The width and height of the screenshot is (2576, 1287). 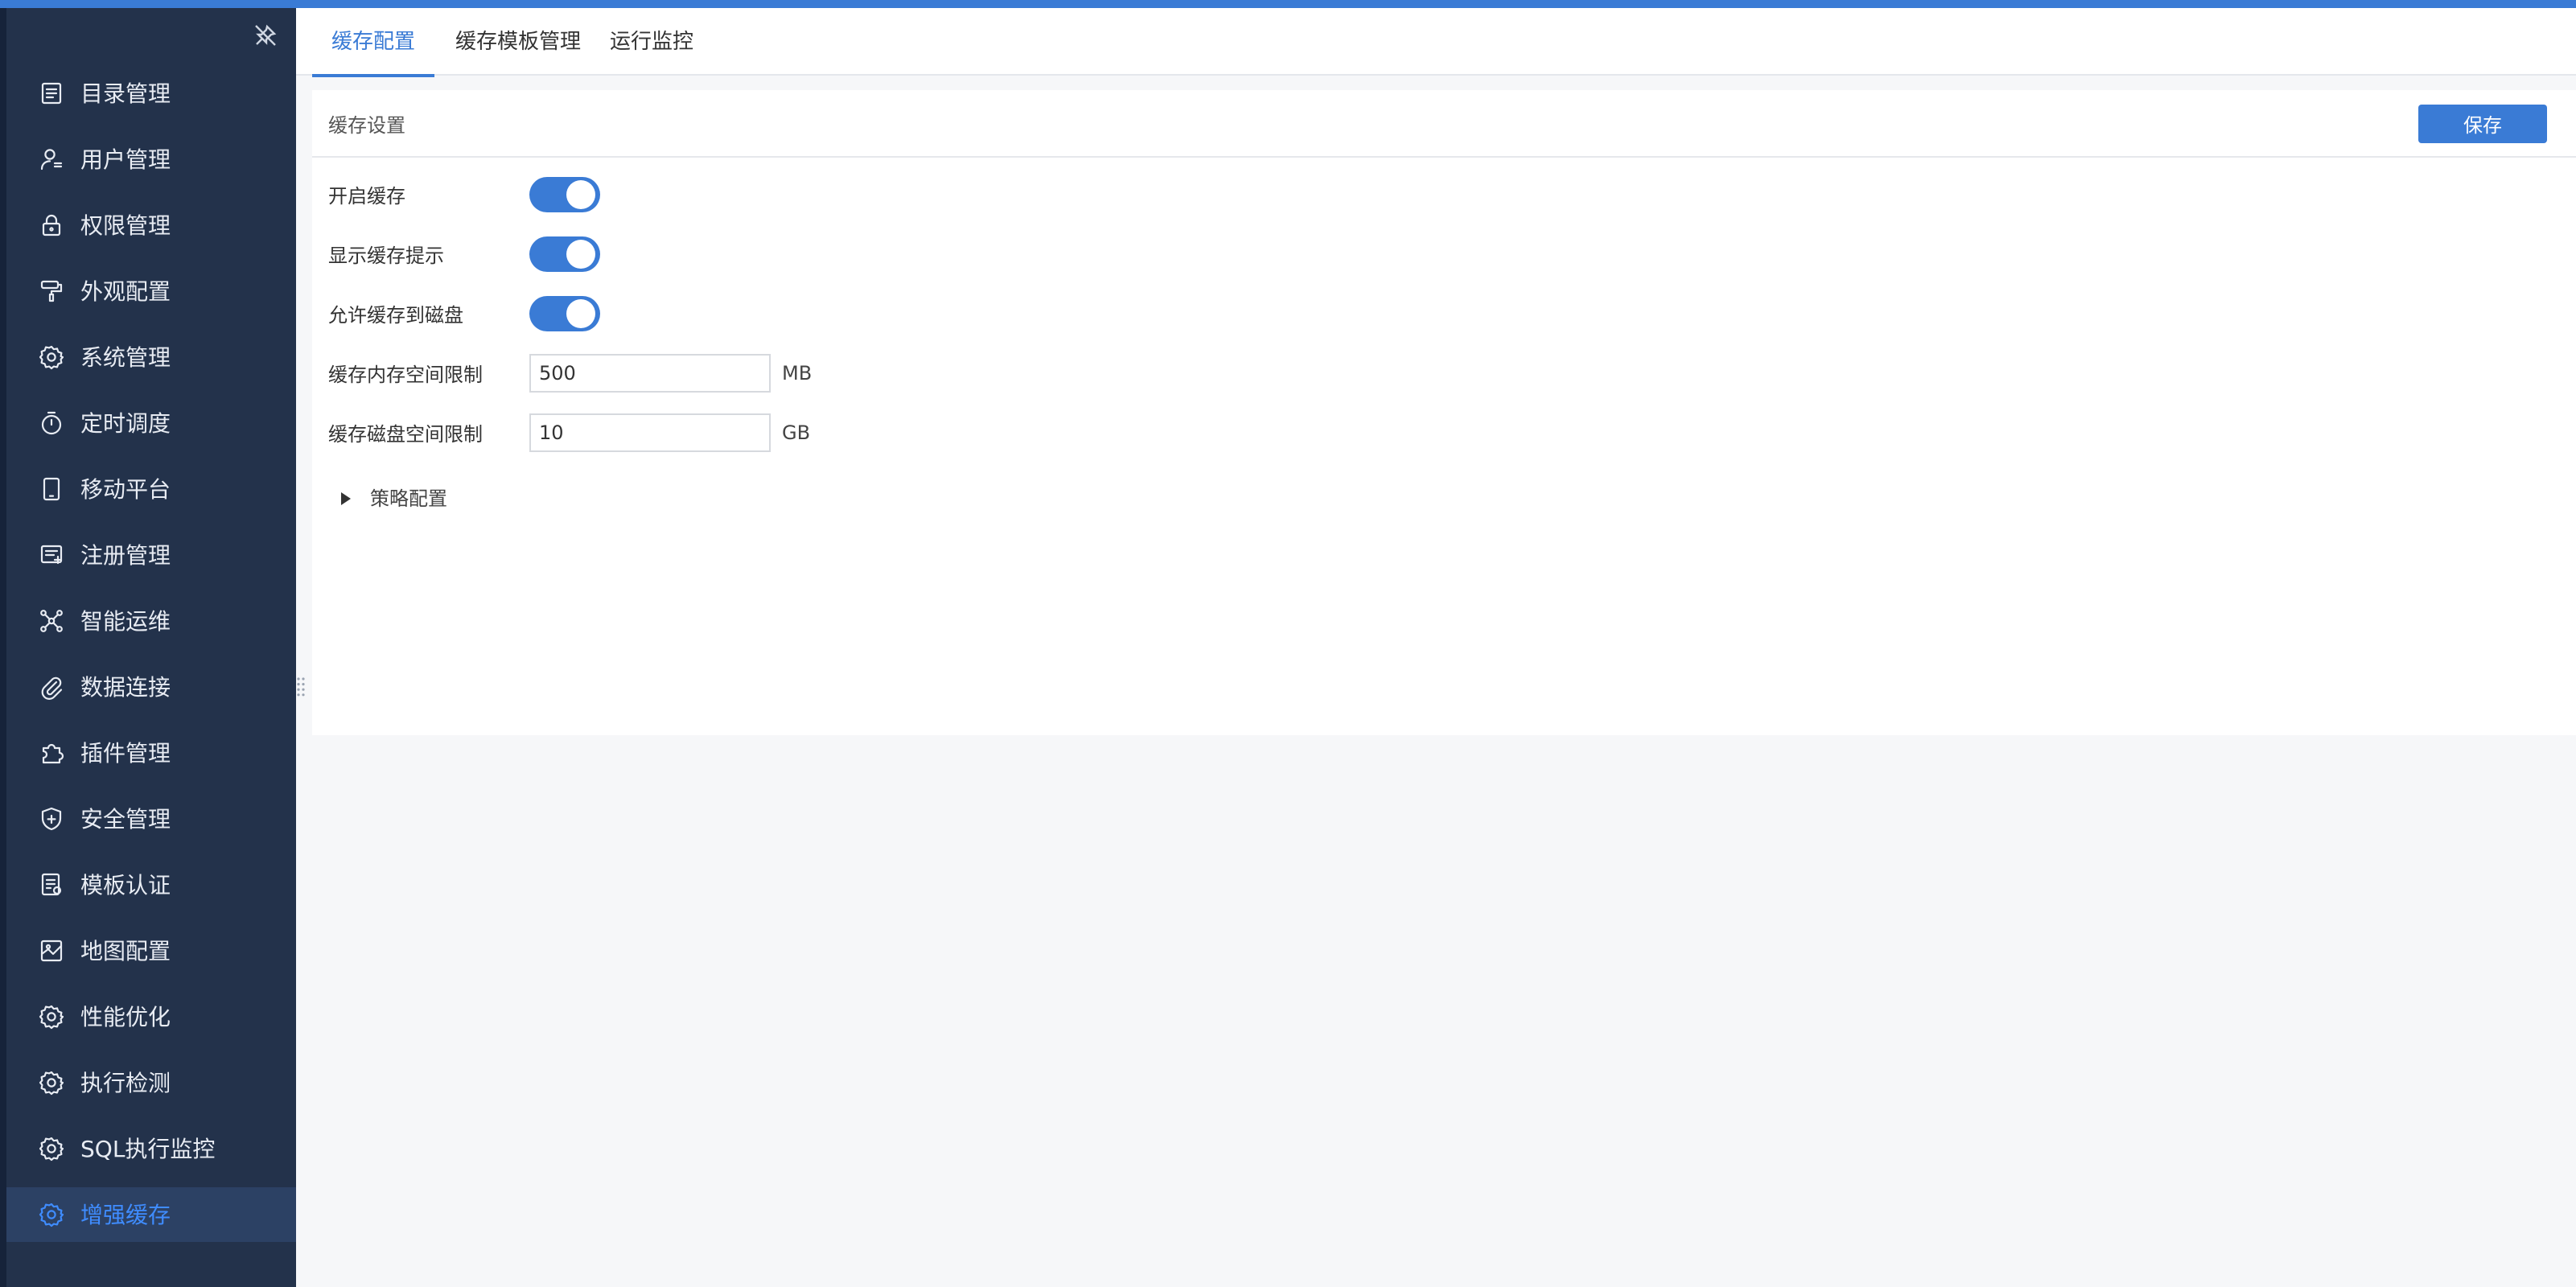 What do you see at coordinates (51, 93) in the screenshot?
I see `catalog-icon` at bounding box center [51, 93].